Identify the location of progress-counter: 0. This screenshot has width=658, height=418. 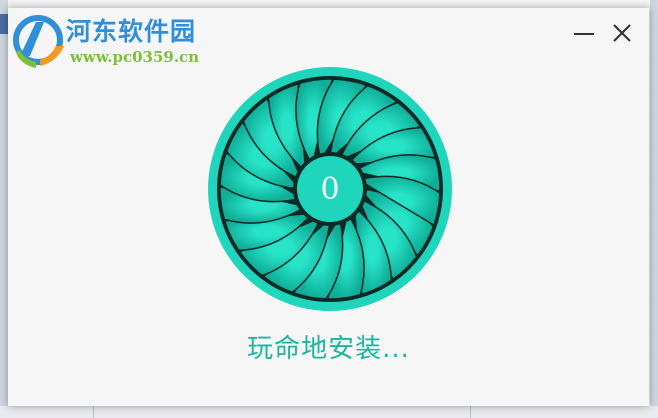
(330, 189).